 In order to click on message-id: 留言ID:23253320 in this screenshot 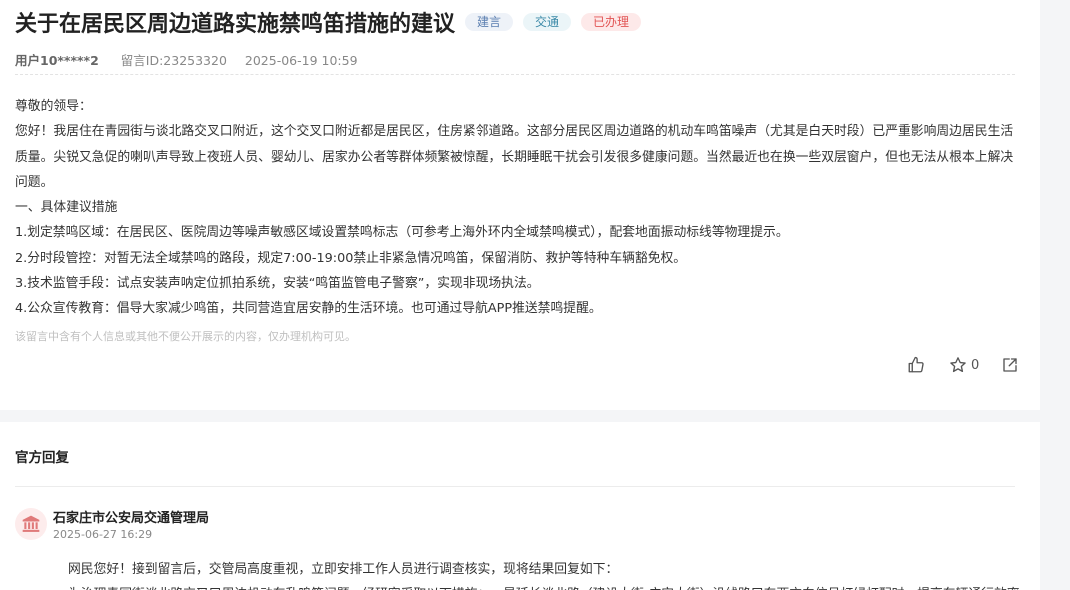, I will do `click(173, 60)`.